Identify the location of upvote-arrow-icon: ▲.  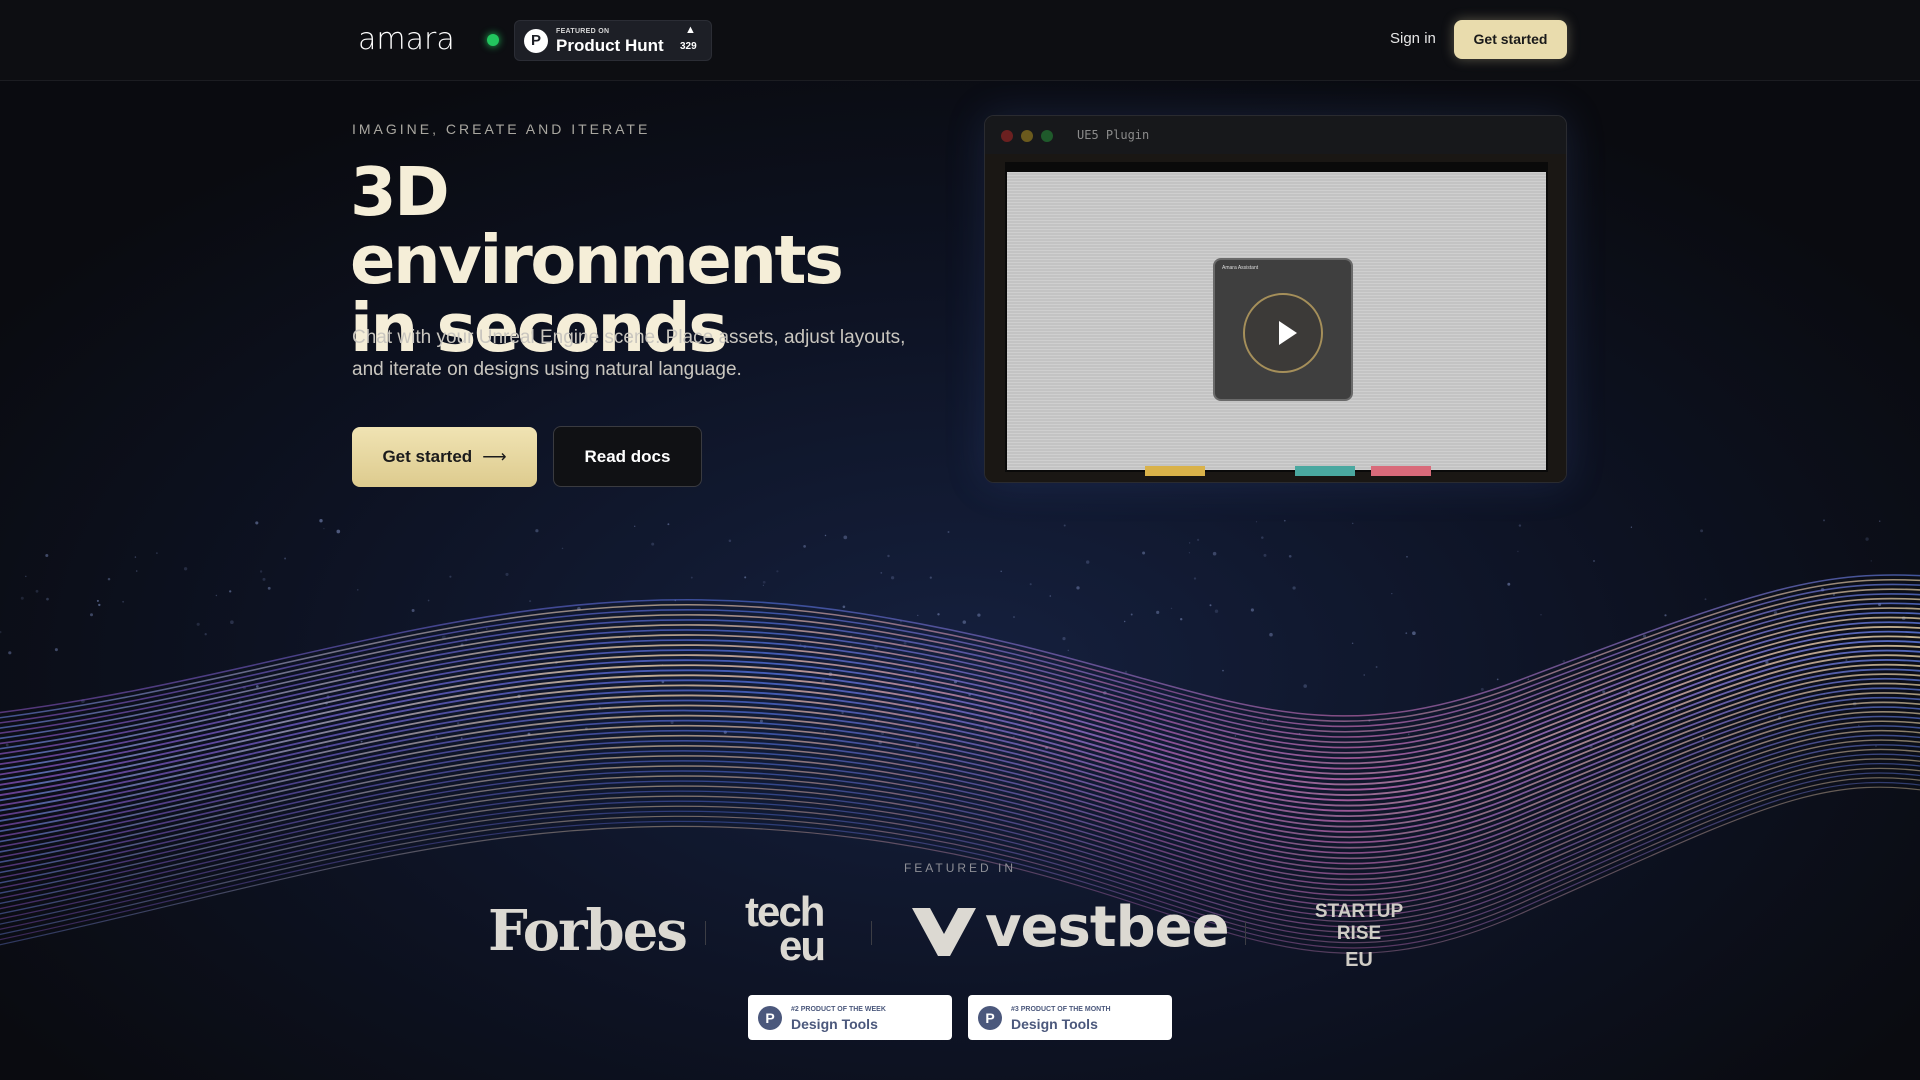
(690, 30).